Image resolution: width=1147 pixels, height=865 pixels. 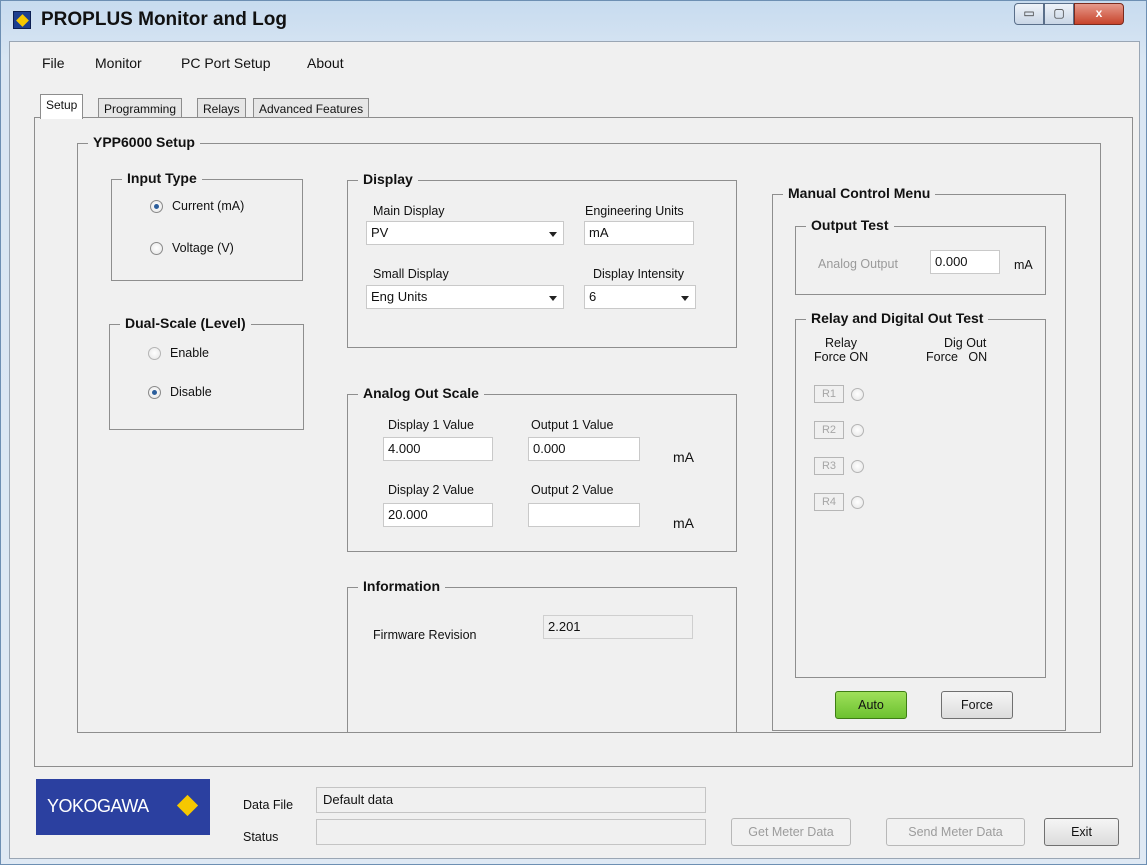 What do you see at coordinates (191, 392) in the screenshot?
I see `disable-label: Disable` at bounding box center [191, 392].